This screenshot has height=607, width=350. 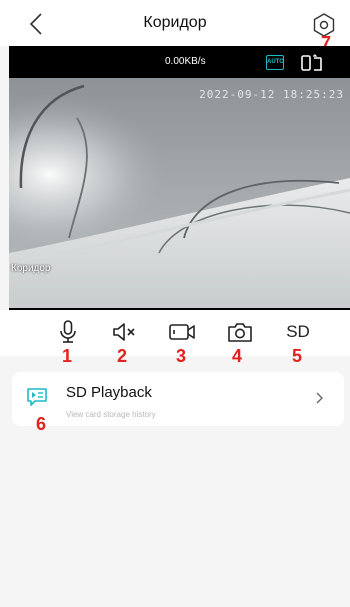 I want to click on annotation-3: 3, so click(x=181, y=356).